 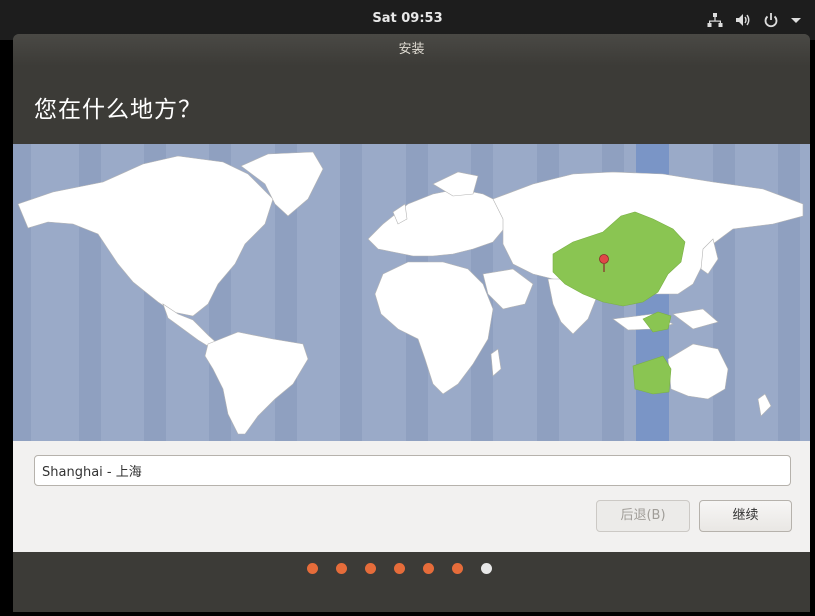 What do you see at coordinates (407, 18) in the screenshot?
I see `clock: Sat 09:53` at bounding box center [407, 18].